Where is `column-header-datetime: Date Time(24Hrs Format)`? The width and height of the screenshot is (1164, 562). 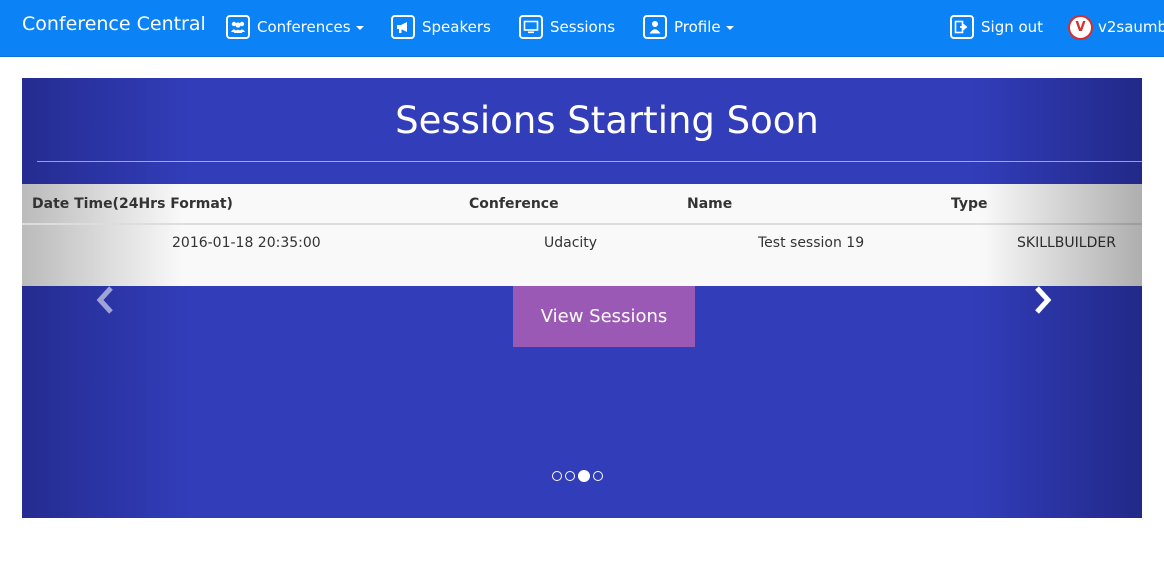 column-header-datetime: Date Time(24Hrs Format) is located at coordinates (132, 204).